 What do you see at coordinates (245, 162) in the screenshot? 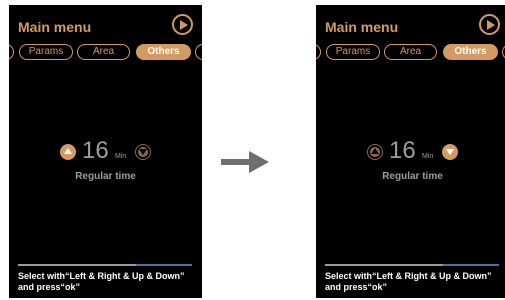
I see `right-arrow-icon` at bounding box center [245, 162].